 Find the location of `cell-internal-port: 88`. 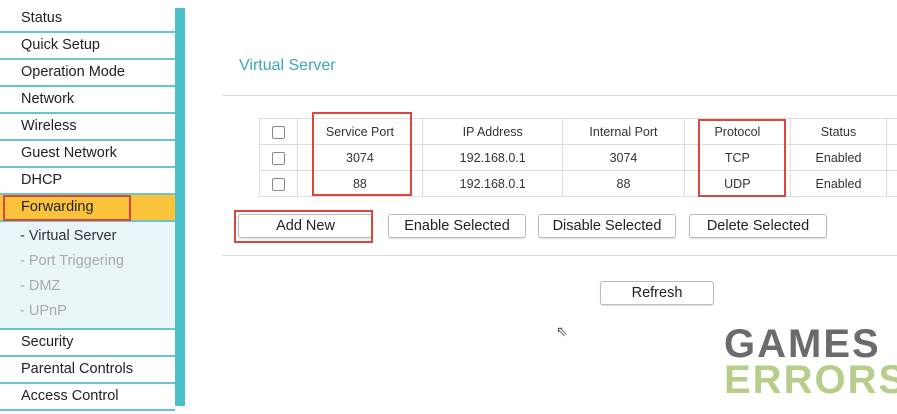

cell-internal-port: 88 is located at coordinates (623, 183).